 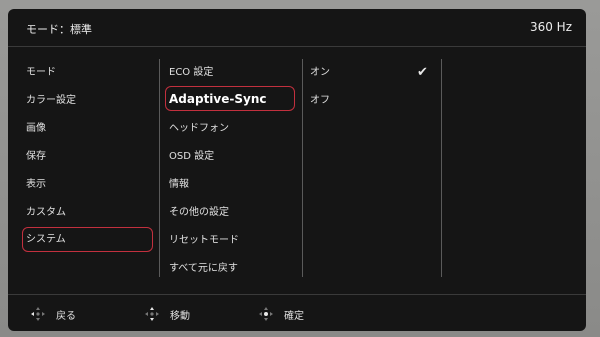 I want to click on option-on: オン, so click(x=320, y=73).